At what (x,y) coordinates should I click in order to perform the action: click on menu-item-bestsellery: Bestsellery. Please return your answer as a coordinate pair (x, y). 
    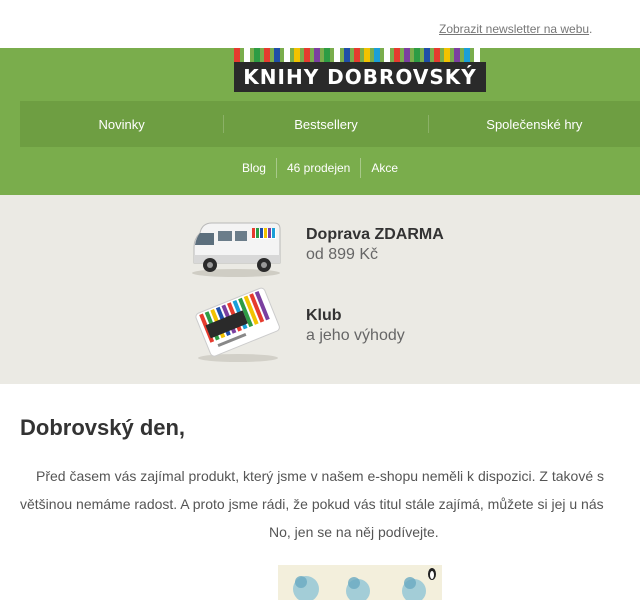
    Looking at the image, I should click on (325, 124).